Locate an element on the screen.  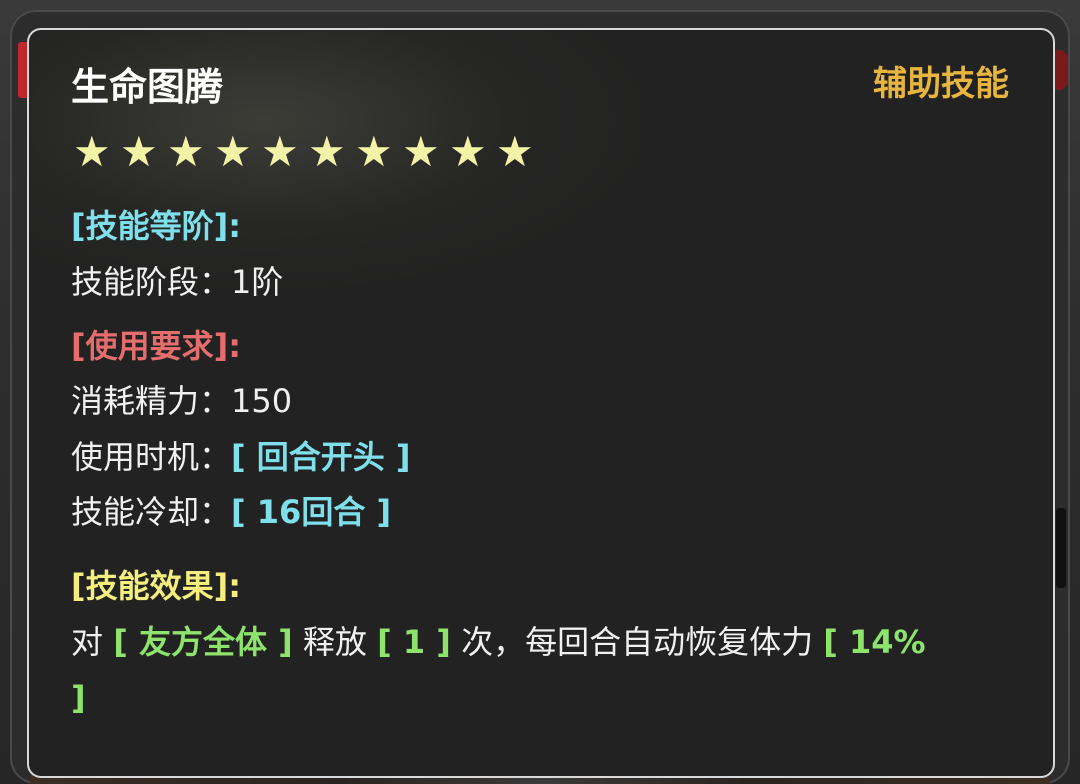
stage-label: 技能阶段： is located at coordinates (151, 282).